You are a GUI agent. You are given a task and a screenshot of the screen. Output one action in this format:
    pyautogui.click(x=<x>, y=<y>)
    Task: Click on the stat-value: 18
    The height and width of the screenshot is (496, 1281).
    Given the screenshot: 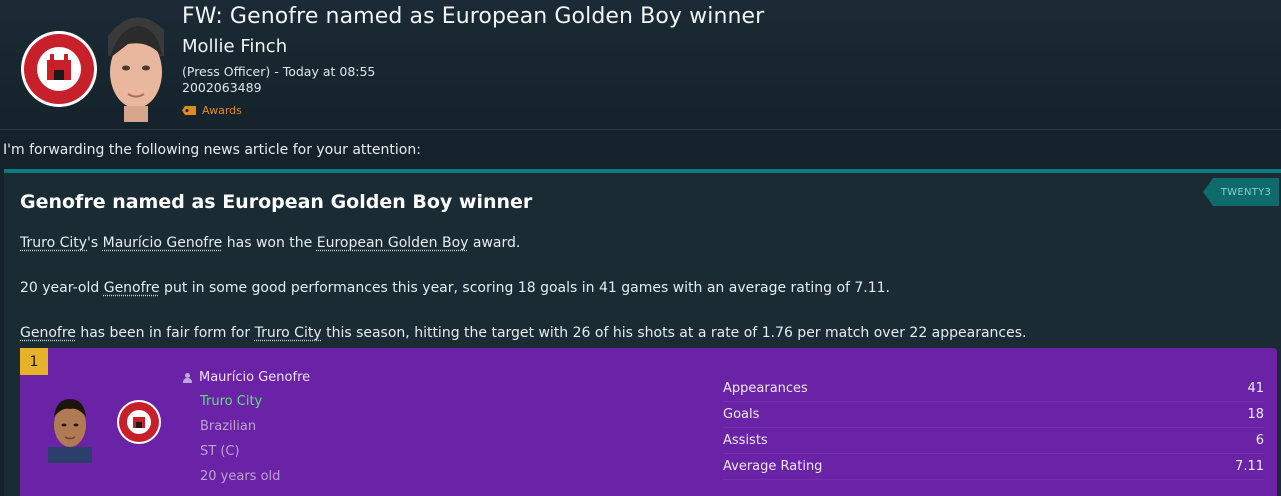 What is the action you would take?
    pyautogui.click(x=1255, y=414)
    